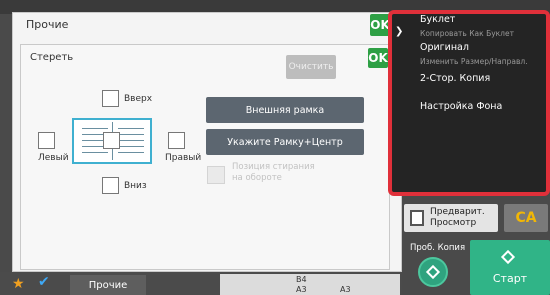 The width and height of the screenshot is (550, 295). What do you see at coordinates (451, 218) in the screenshot?
I see `preview-button: Предварит. Просмотр` at bounding box center [451, 218].